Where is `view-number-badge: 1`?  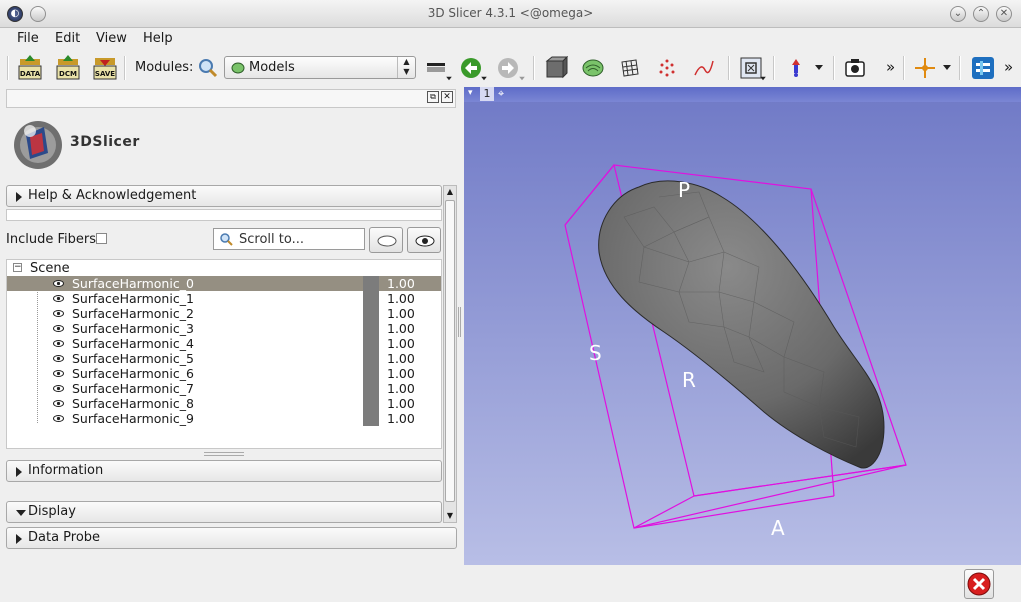
view-number-badge: 1 is located at coordinates (487, 94).